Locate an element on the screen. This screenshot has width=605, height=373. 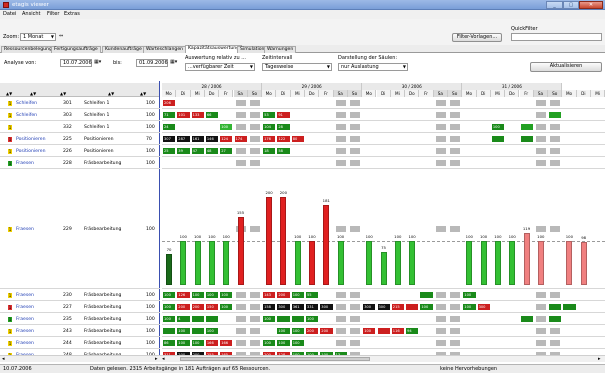
load-cell: 86 is located at coordinates (169, 342).